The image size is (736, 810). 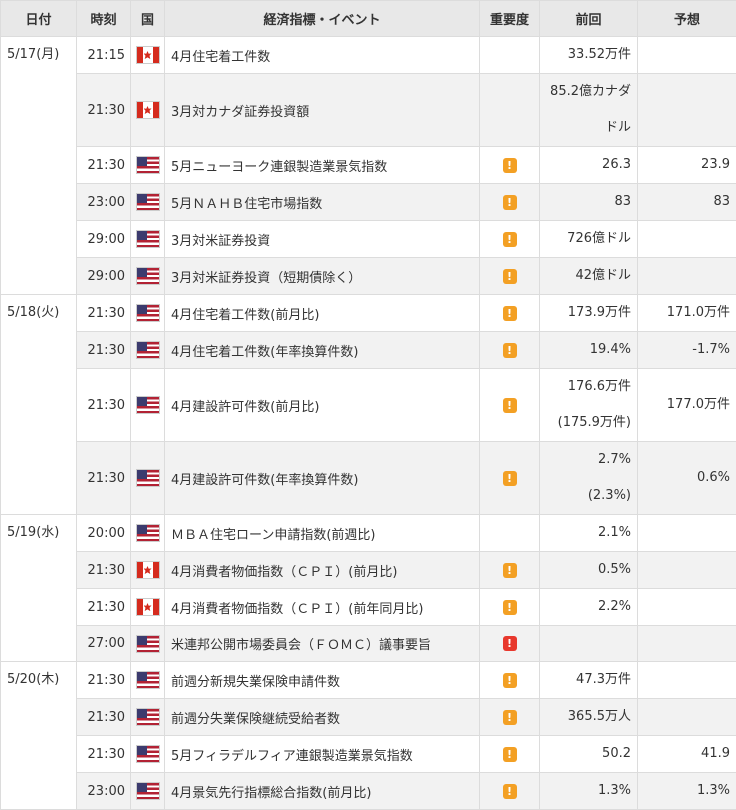 I want to click on event-cell: 3月対米証券投資（短期債除く）, so click(x=322, y=276).